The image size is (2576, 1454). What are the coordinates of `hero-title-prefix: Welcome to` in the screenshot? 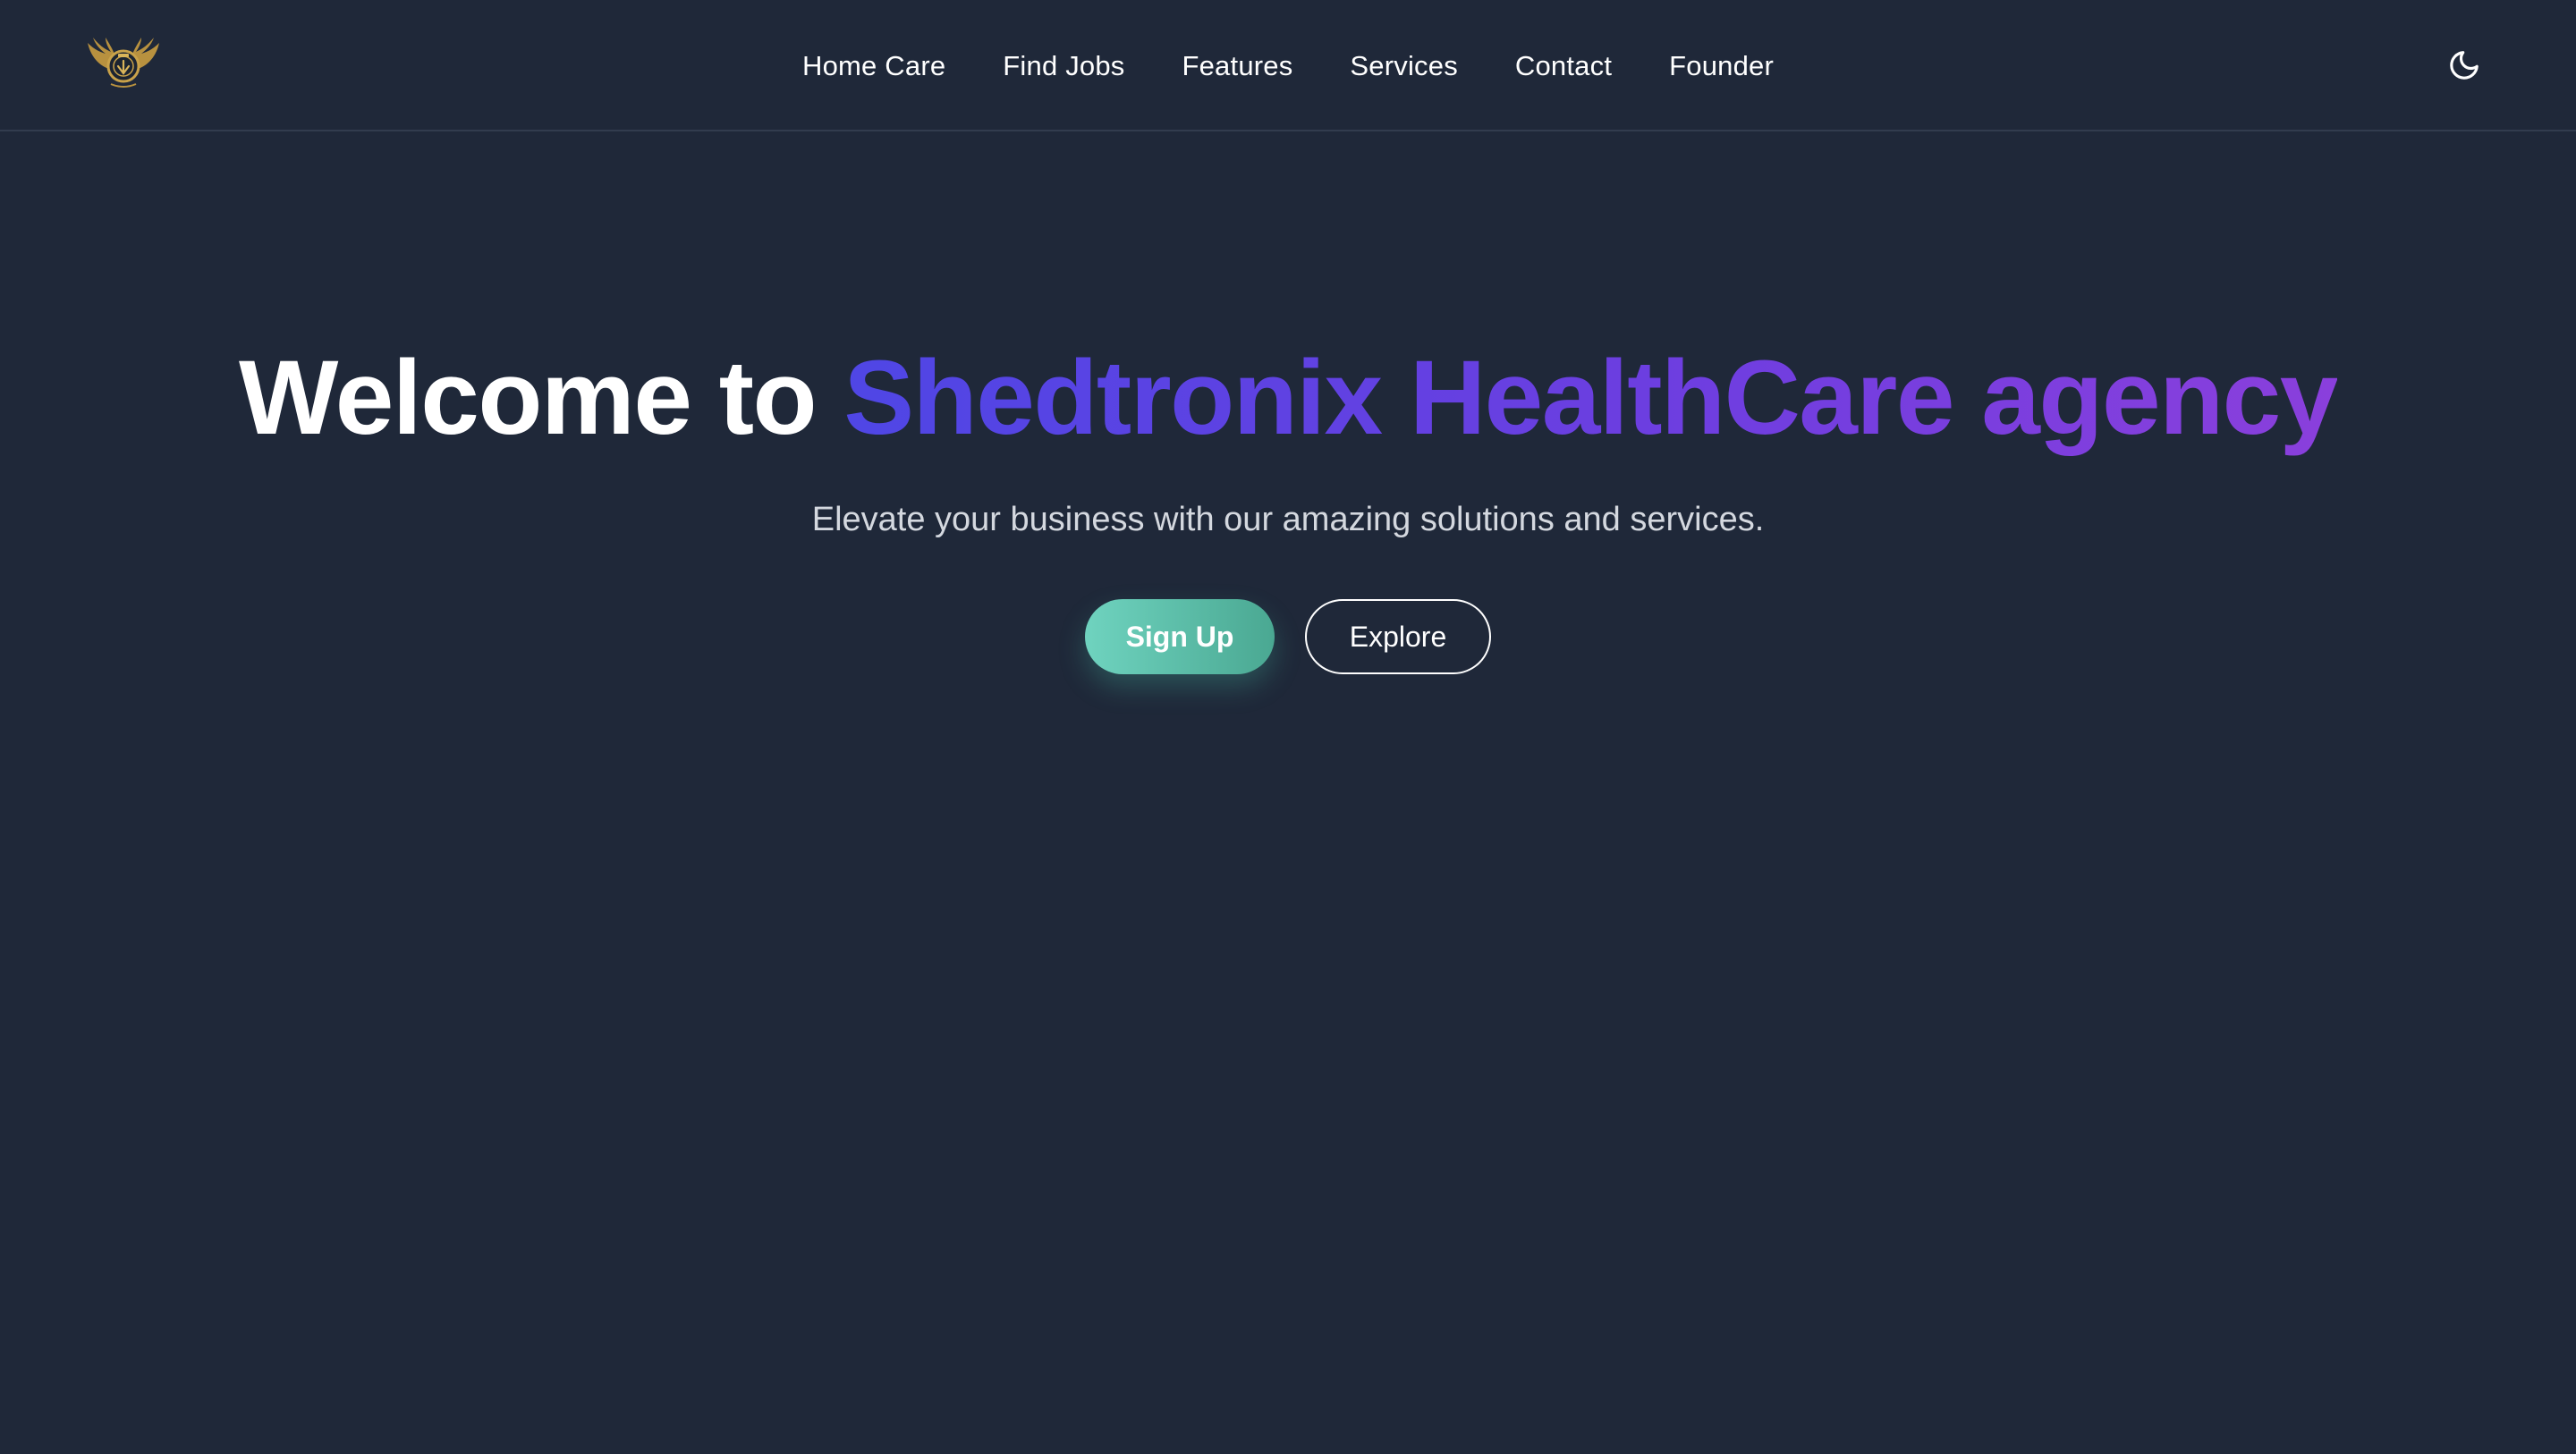 It's located at (528, 398).